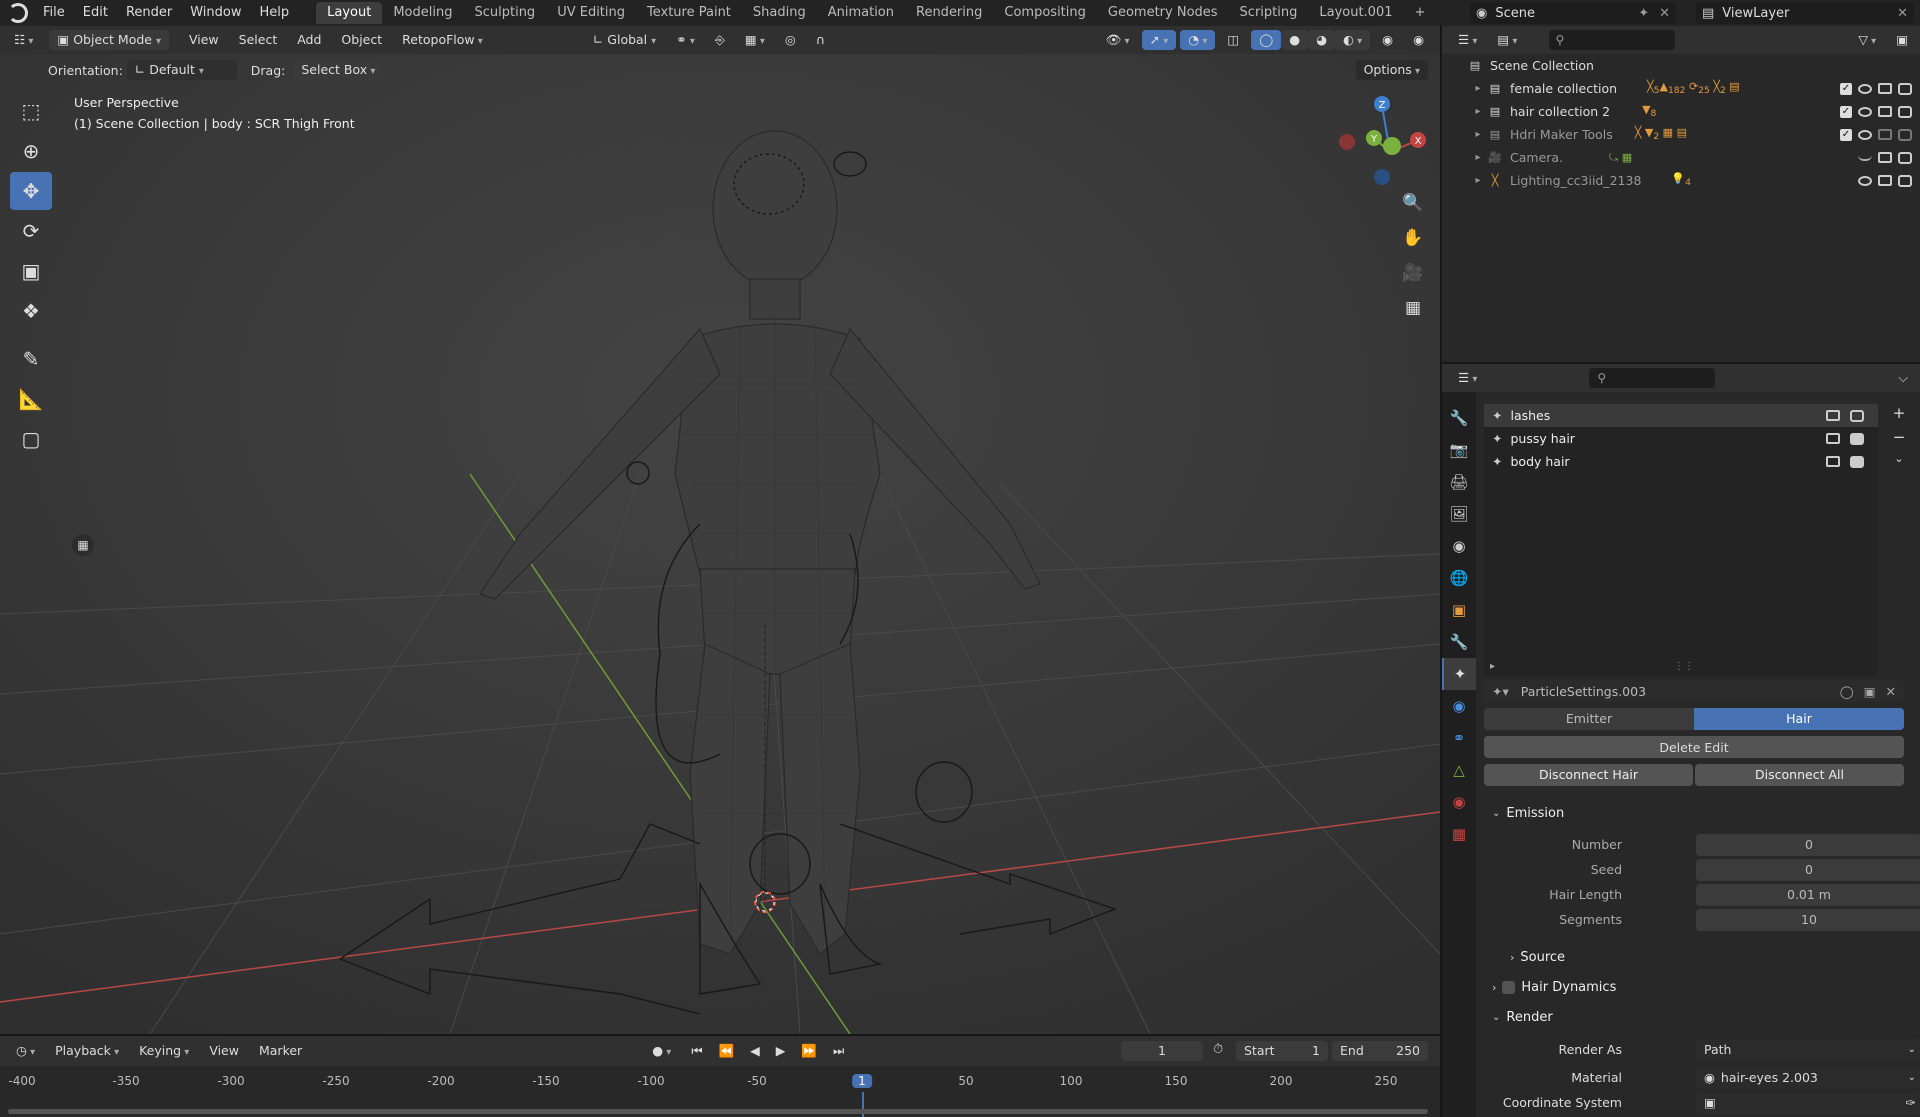 The width and height of the screenshot is (1920, 1117). What do you see at coordinates (1694, 813) in the screenshot?
I see `emission-panel-header: ⌄ Emission` at bounding box center [1694, 813].